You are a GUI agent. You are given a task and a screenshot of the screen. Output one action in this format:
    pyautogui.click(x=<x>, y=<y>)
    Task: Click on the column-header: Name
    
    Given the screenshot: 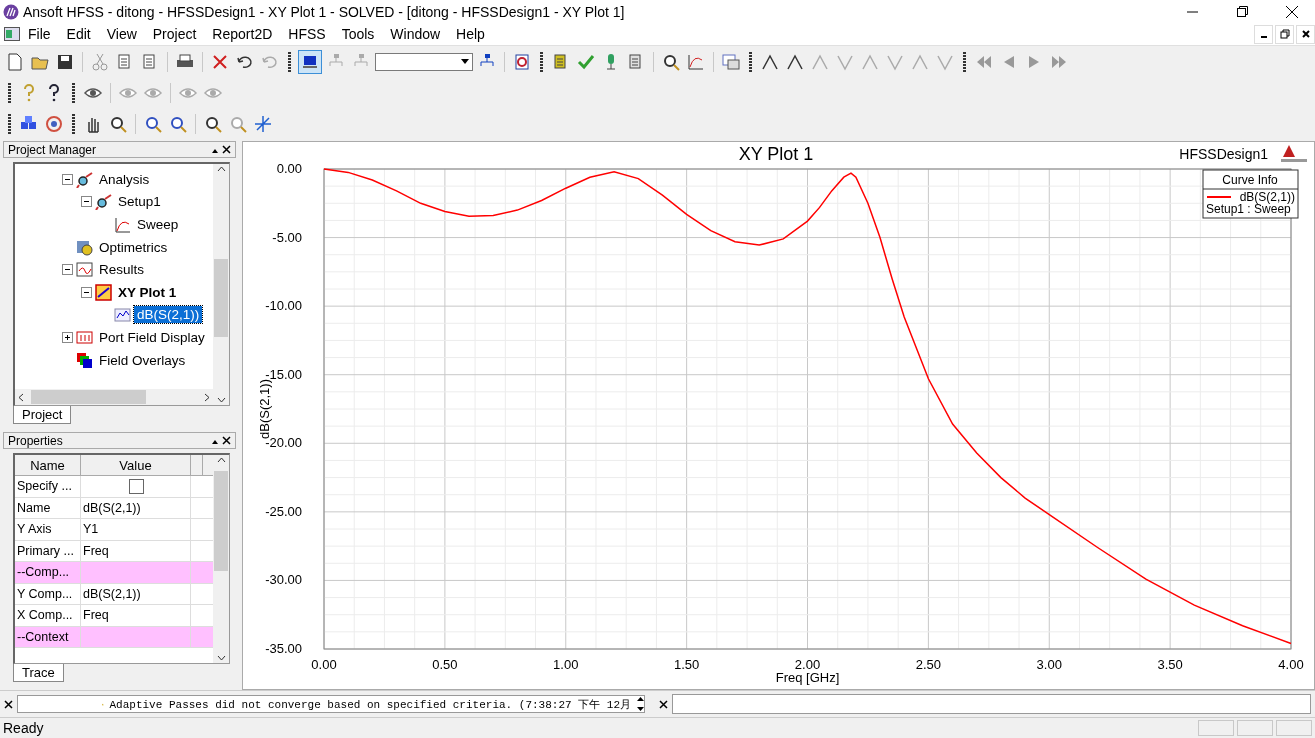 What is the action you would take?
    pyautogui.click(x=48, y=465)
    